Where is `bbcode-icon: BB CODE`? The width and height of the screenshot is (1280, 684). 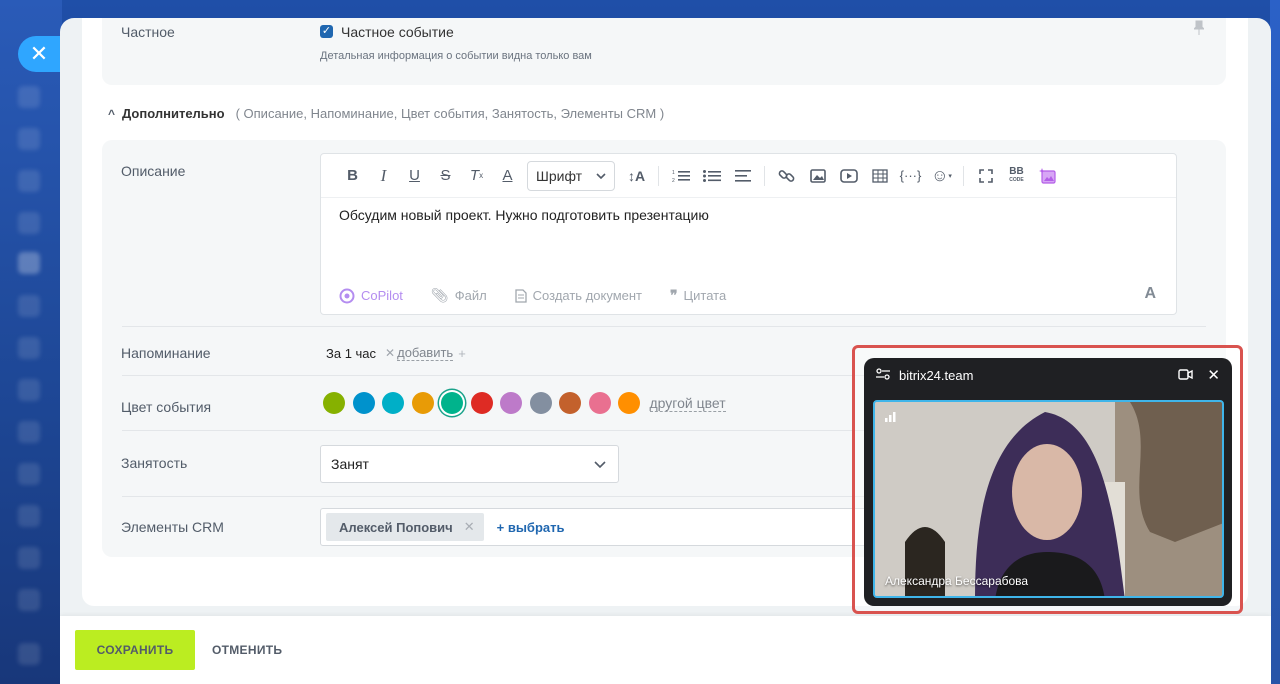
bbcode-icon: BB CODE is located at coordinates (1016, 176).